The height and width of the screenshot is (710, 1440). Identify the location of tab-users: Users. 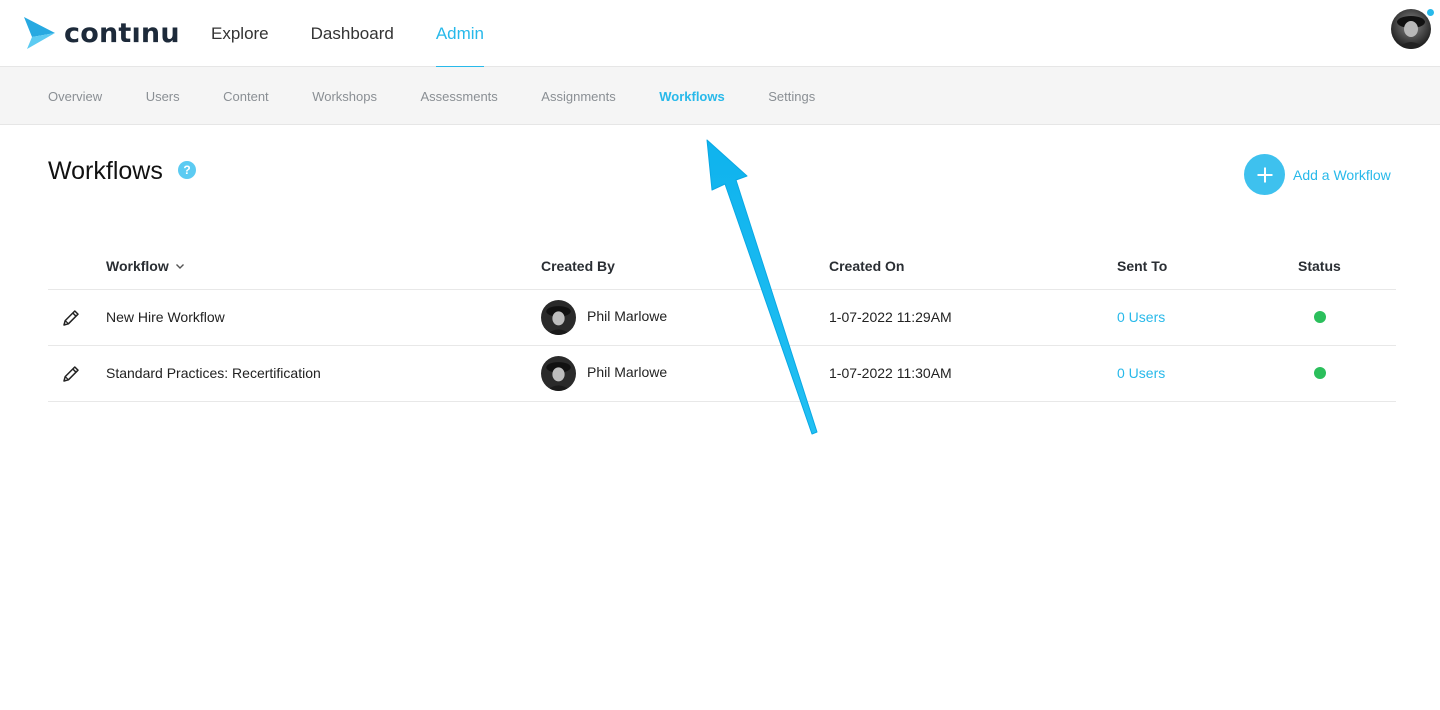
(163, 96).